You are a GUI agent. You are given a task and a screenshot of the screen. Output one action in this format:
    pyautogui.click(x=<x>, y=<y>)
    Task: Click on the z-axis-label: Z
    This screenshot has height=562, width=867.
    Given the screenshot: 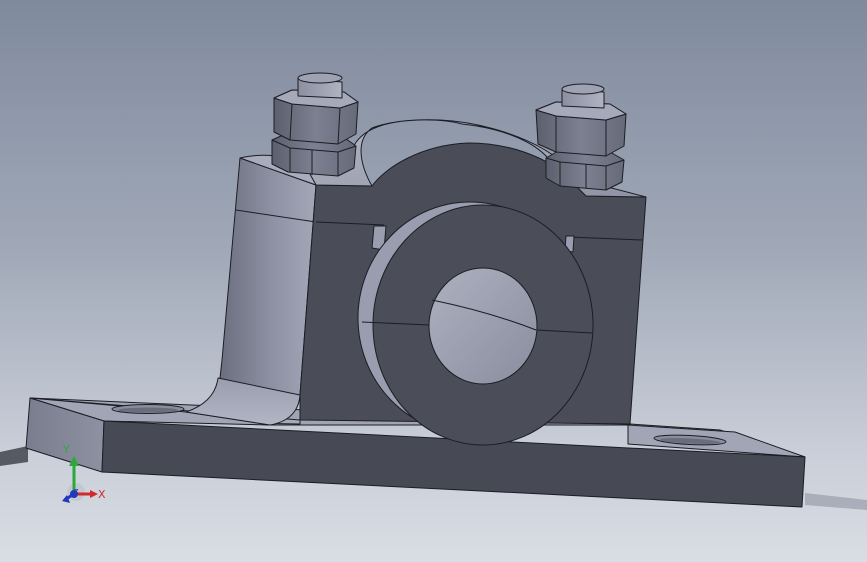 What is the action you would take?
    pyautogui.click(x=76, y=492)
    